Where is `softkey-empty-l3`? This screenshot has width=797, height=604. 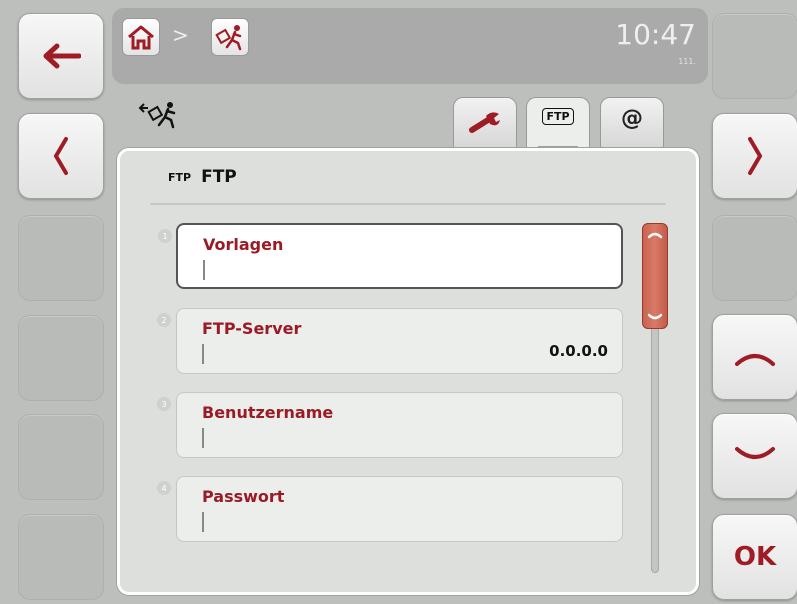
softkey-empty-l3 is located at coordinates (61, 258).